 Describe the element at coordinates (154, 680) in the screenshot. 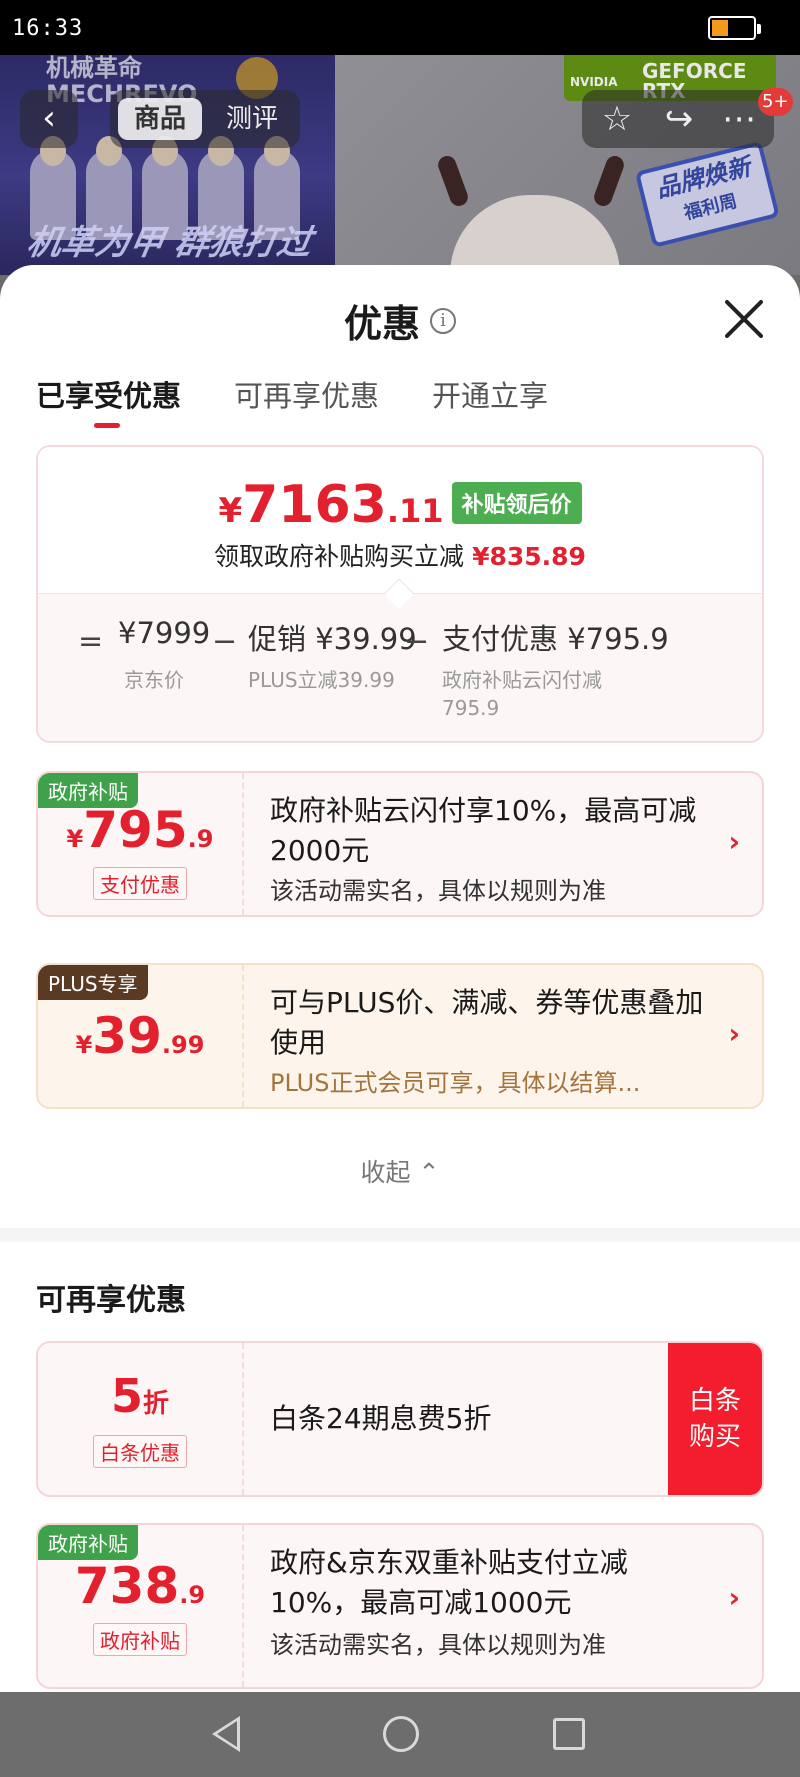

I see `base-price-label: 京东价` at that location.